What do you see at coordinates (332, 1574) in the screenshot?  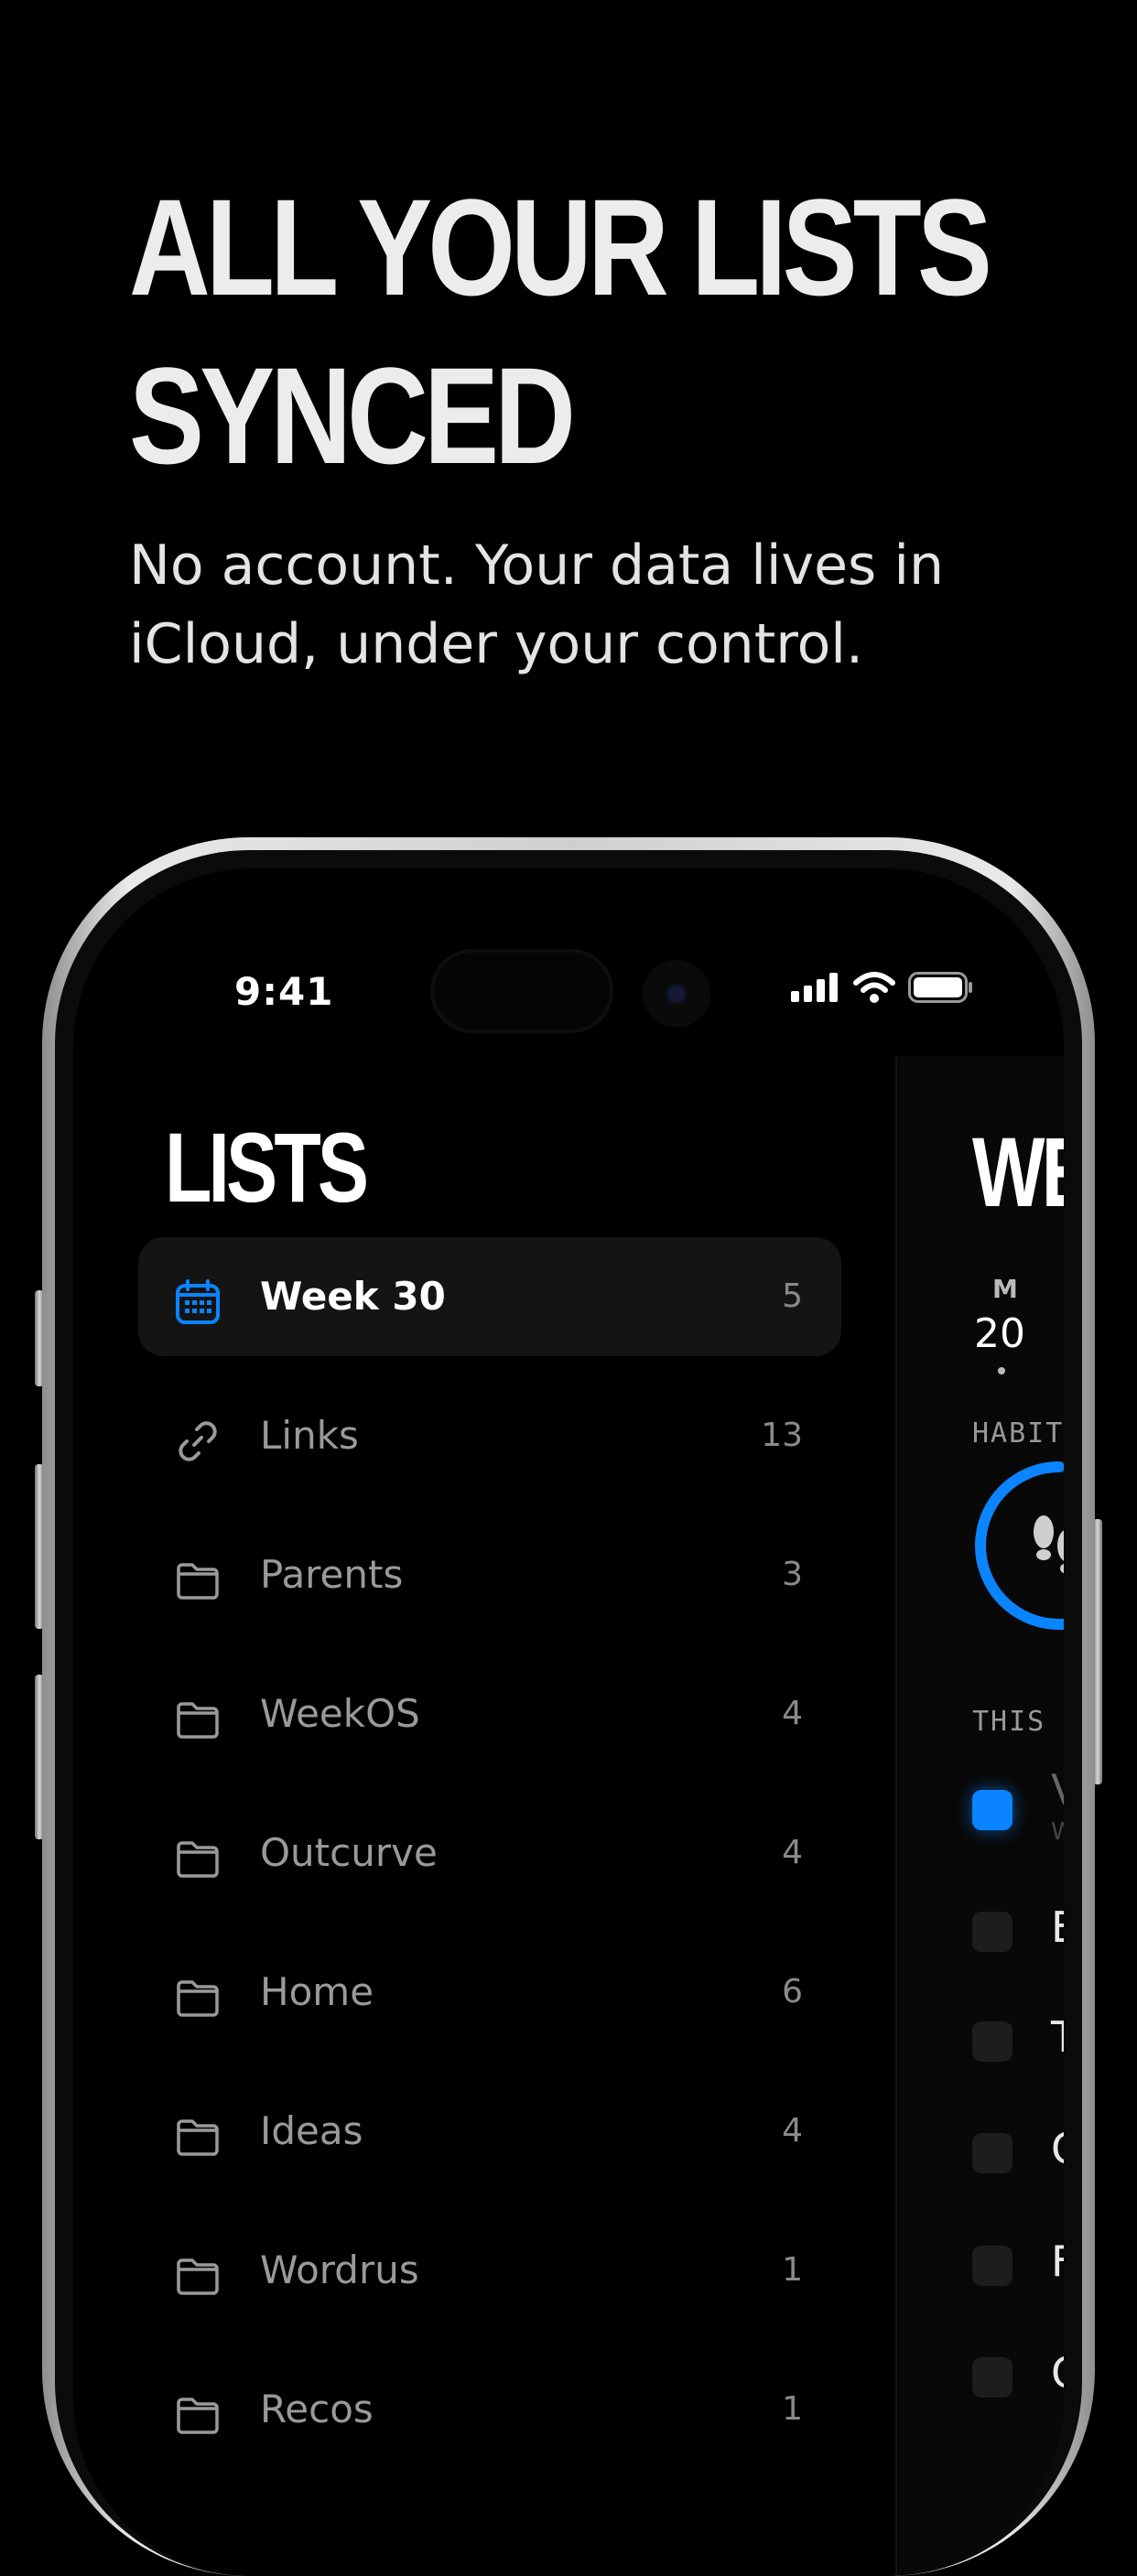 I see `list-item-label: Parents` at bounding box center [332, 1574].